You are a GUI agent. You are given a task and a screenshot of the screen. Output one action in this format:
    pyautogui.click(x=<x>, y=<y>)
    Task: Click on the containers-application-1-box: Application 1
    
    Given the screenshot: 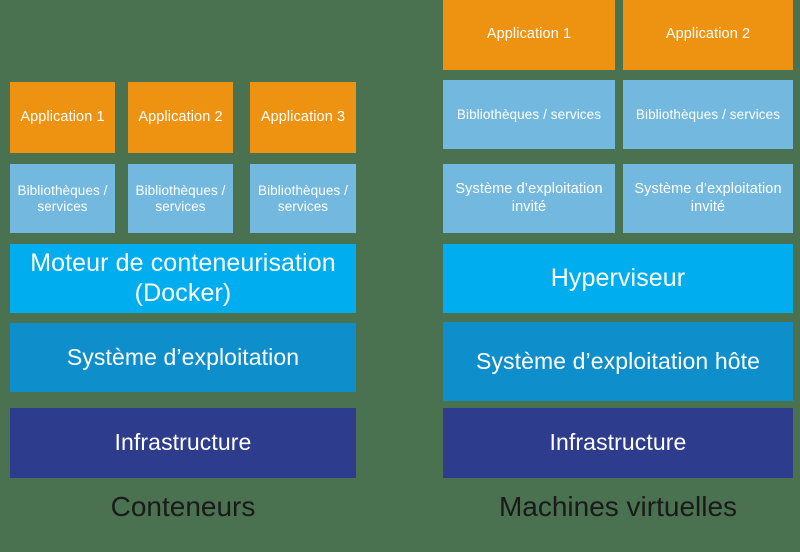 What is the action you would take?
    pyautogui.click(x=62, y=117)
    